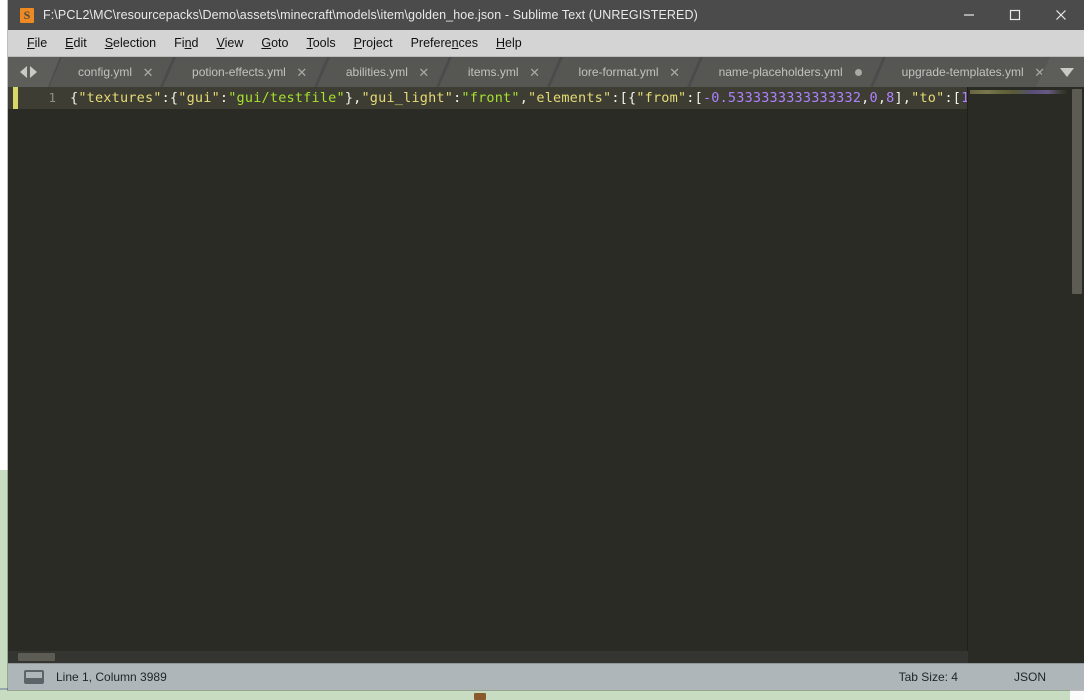  I want to click on arrow-left-icon, so click(23, 72).